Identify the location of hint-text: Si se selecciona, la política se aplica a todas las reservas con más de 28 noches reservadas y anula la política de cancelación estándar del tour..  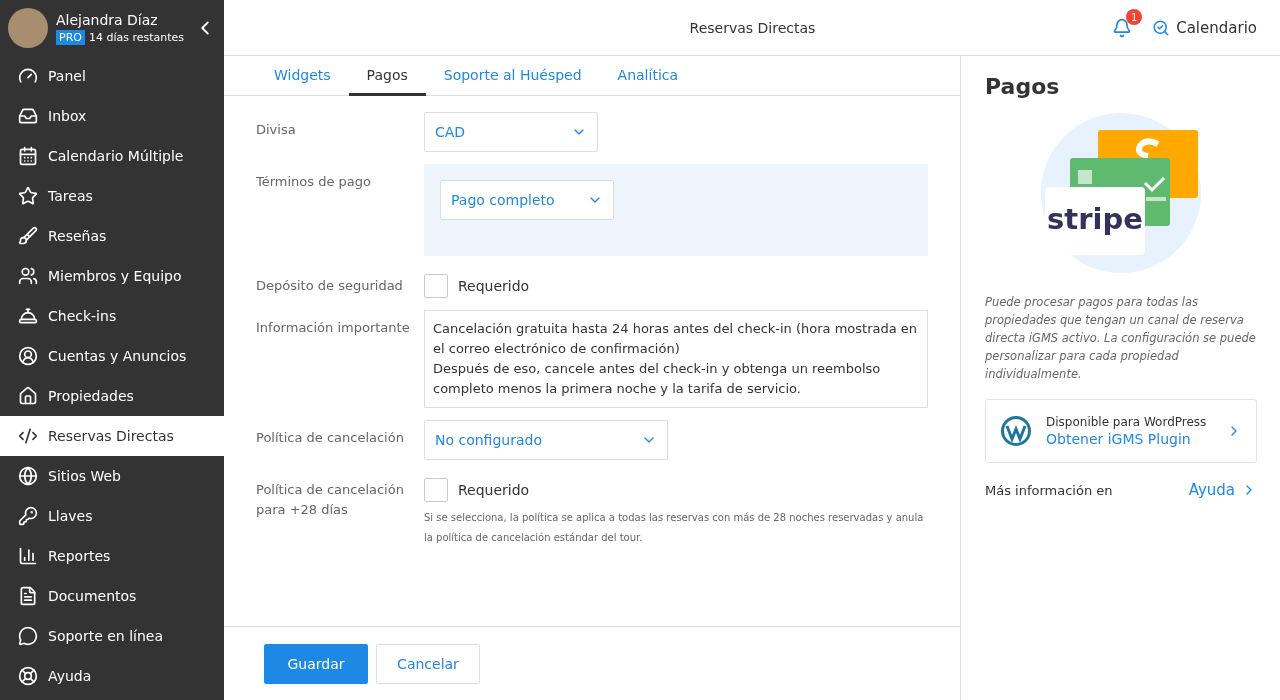
(674, 528).